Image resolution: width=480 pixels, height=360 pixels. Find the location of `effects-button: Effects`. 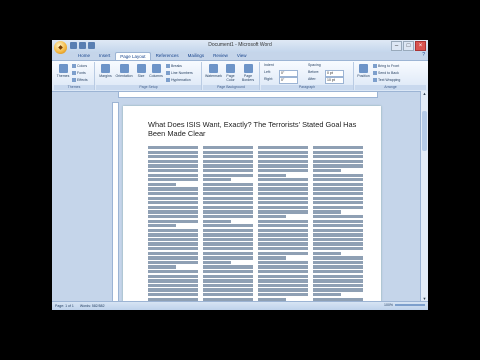

effects-button: Effects is located at coordinates (80, 80).